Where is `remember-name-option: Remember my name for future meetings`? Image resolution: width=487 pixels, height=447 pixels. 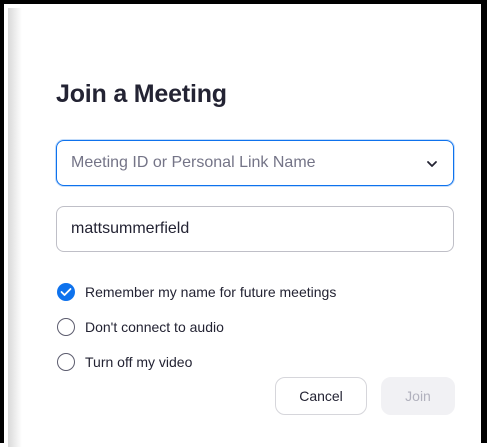 remember-name-option: Remember my name for future meetings is located at coordinates (196, 292).